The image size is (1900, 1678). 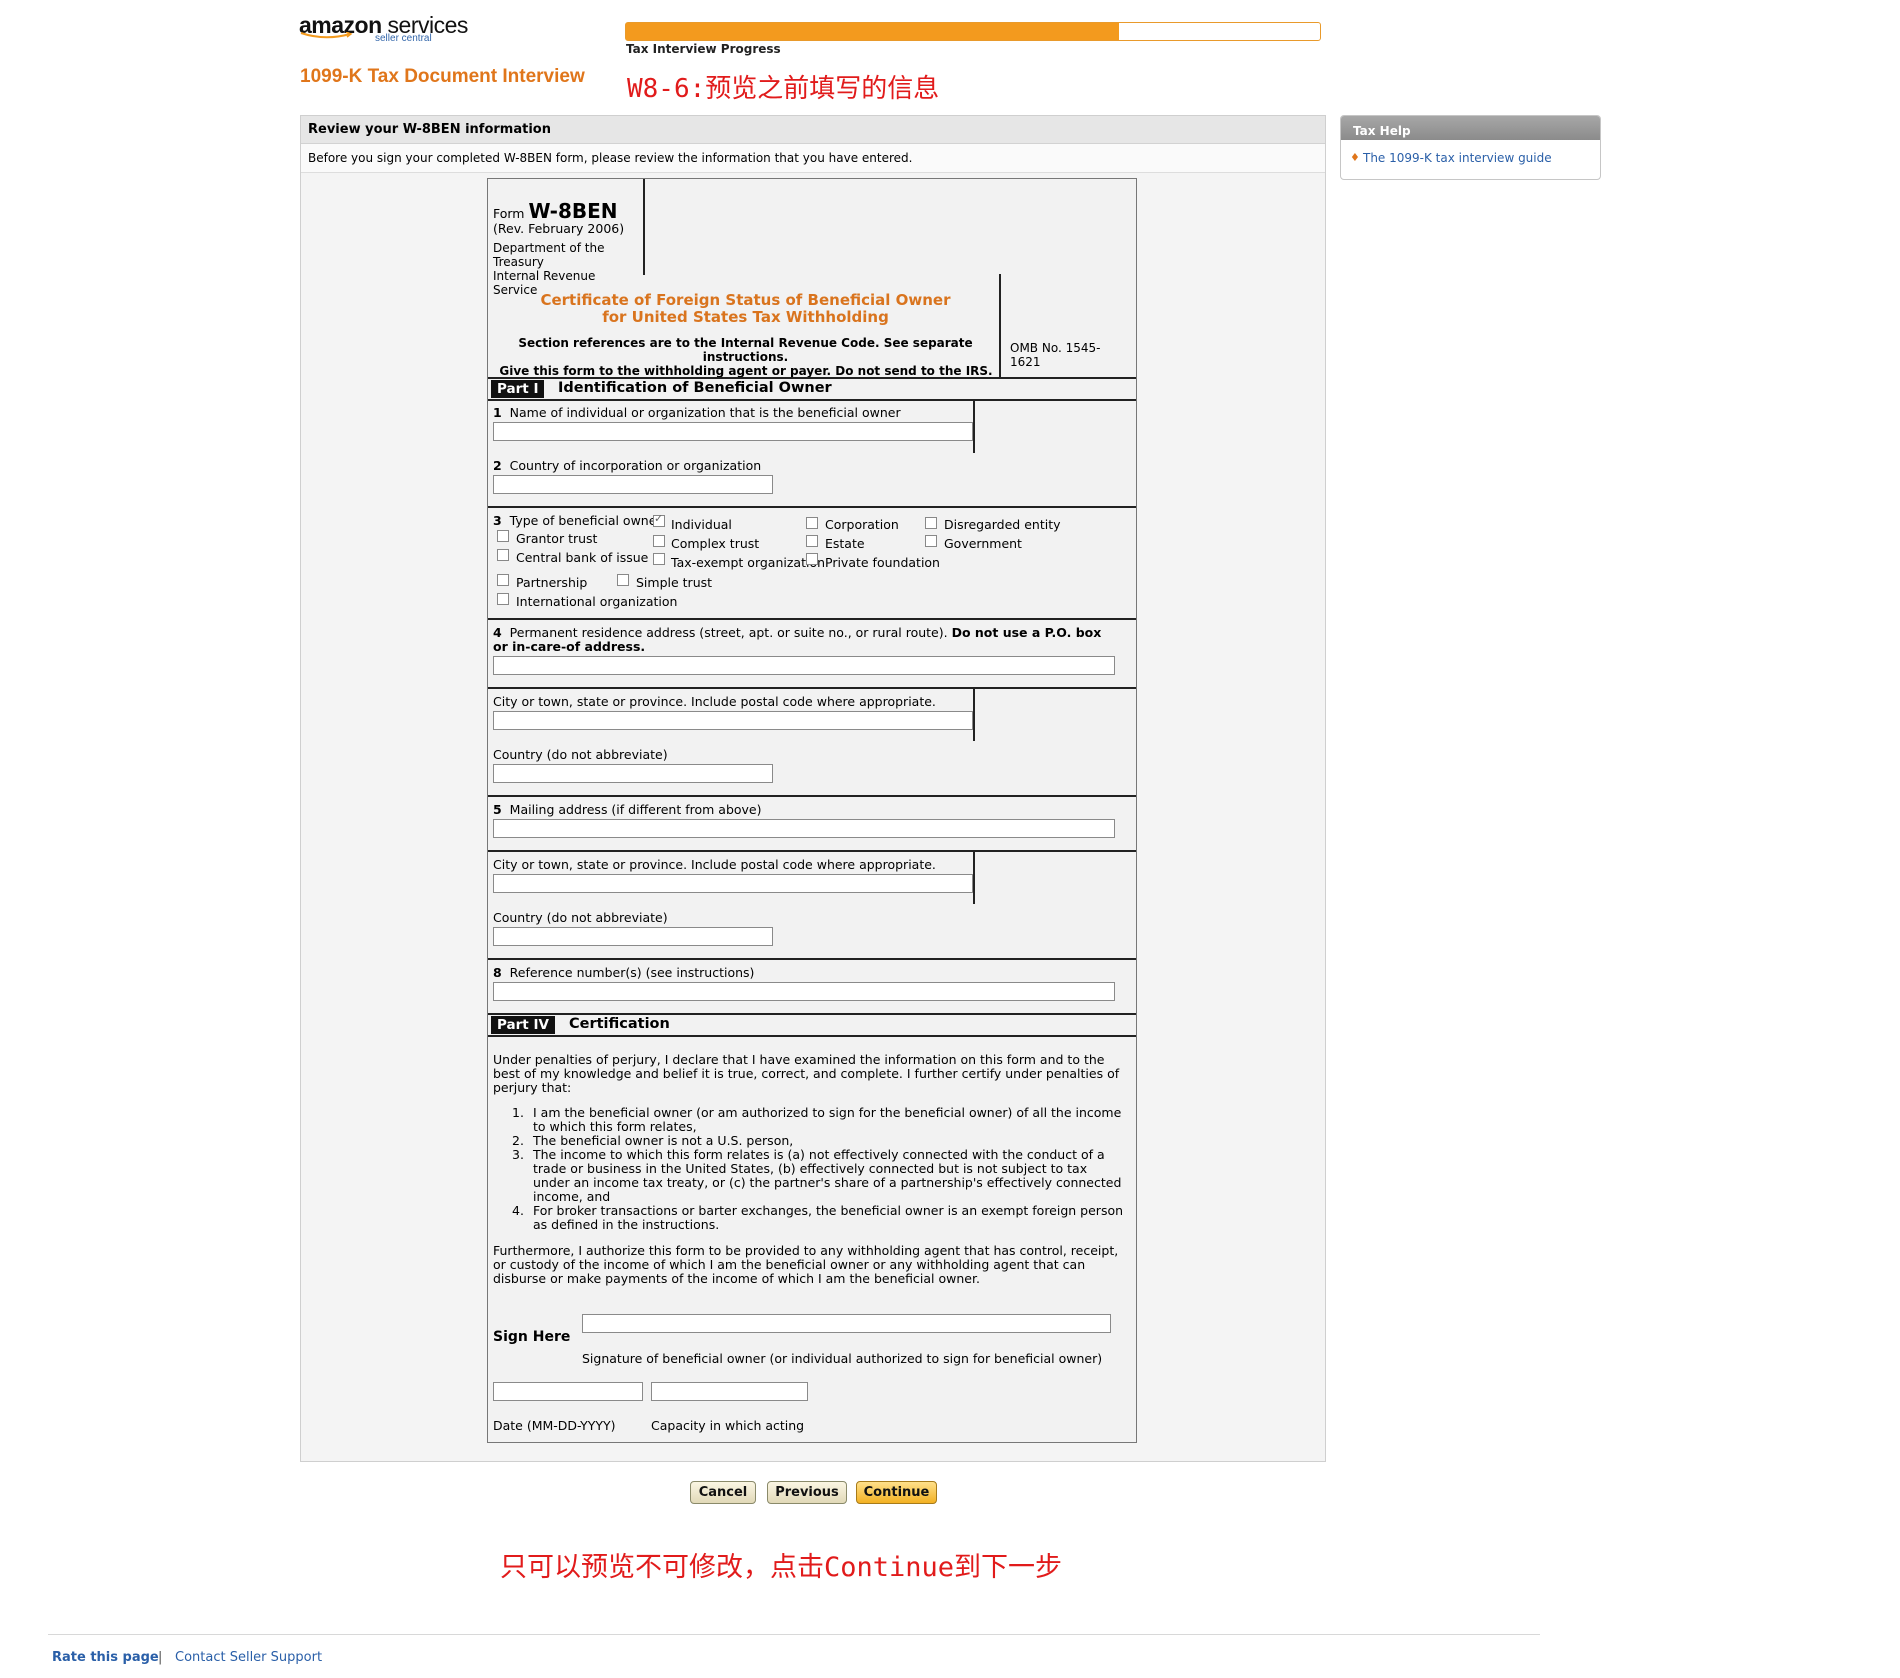 What do you see at coordinates (1002, 524) in the screenshot?
I see `disregarded-entity-label: Disregarded entity` at bounding box center [1002, 524].